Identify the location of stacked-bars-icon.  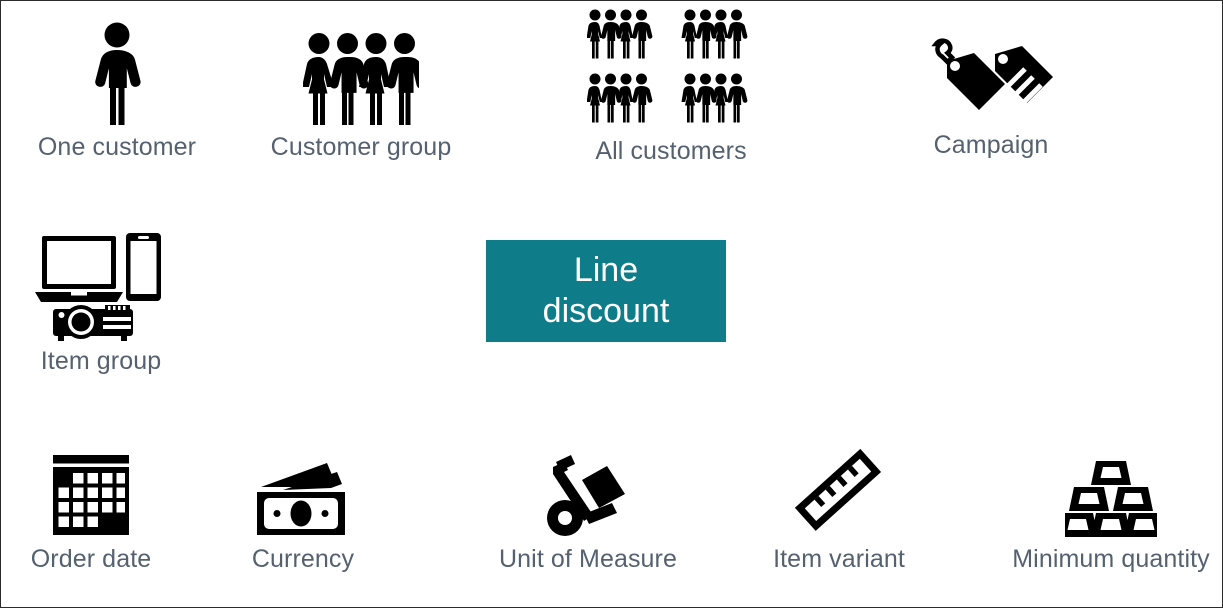
(1111, 494).